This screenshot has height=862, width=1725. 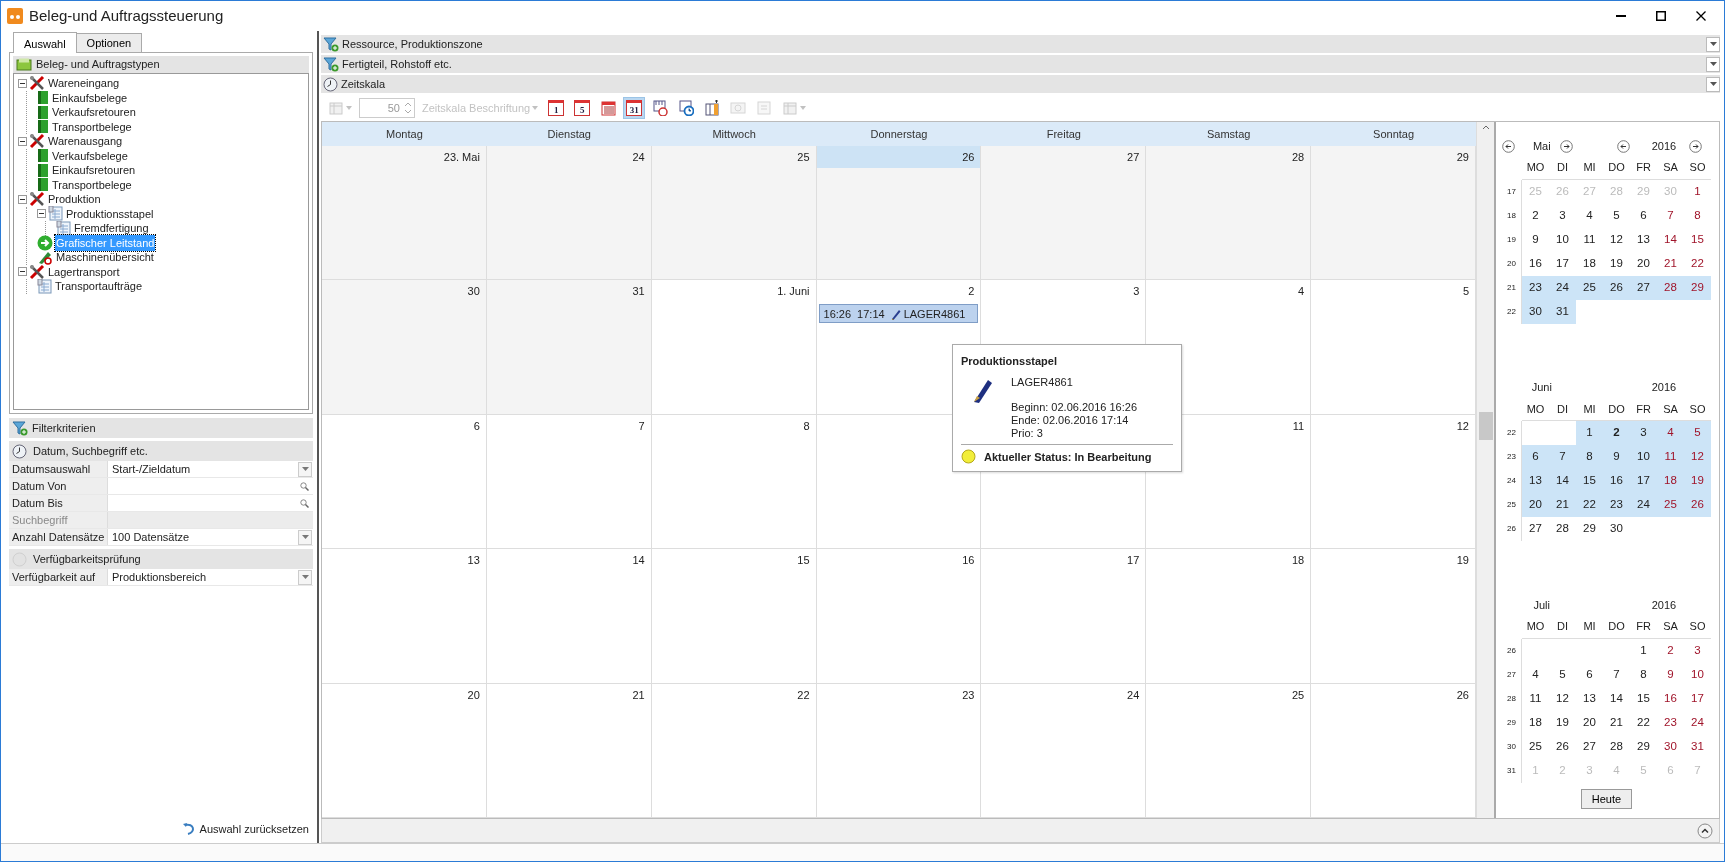 I want to click on tree-item: Transportaufträge, so click(x=99, y=286).